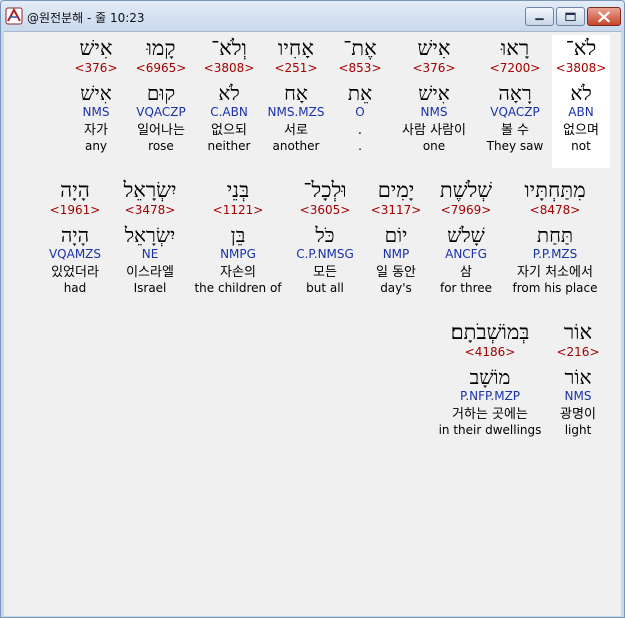 This screenshot has height=618, width=625. I want to click on parse-code: NMS.MZS, so click(296, 112).